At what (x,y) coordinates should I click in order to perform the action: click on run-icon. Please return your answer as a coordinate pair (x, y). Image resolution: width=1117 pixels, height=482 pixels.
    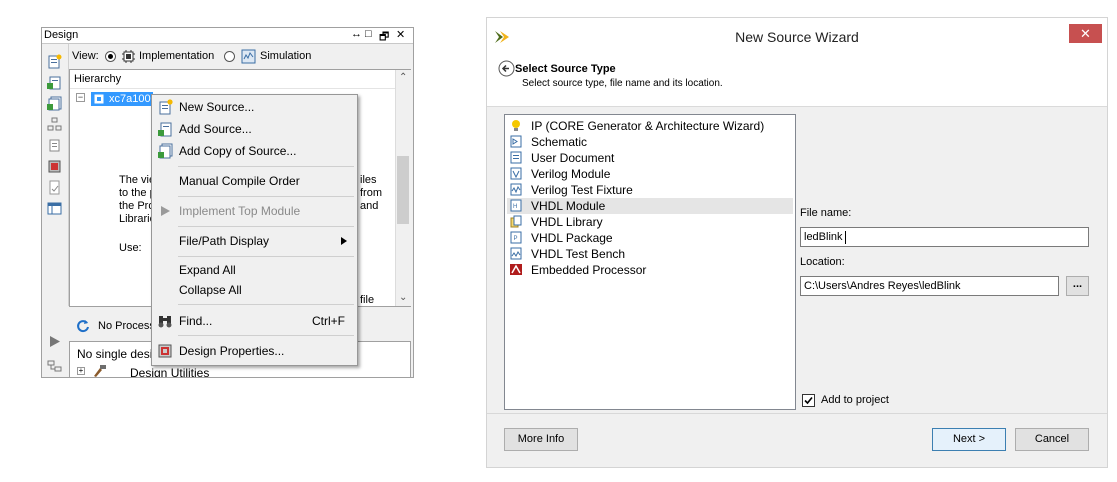
    Looking at the image, I should click on (54, 341).